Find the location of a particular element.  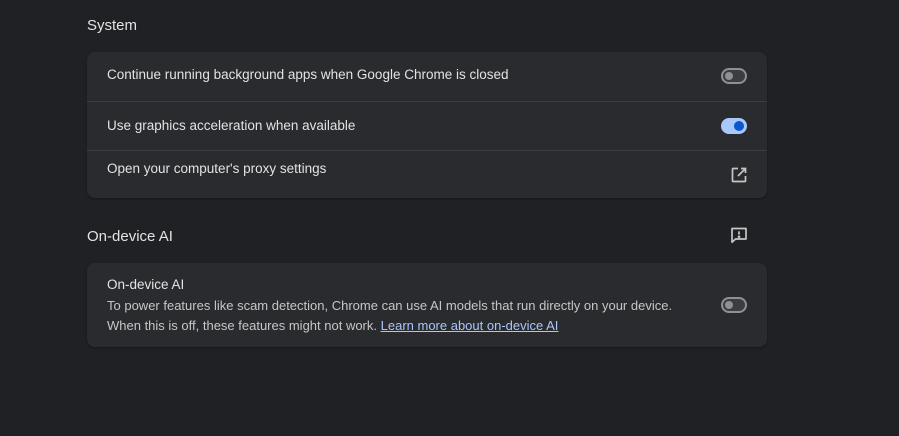

proxy-settings-row: Open your computer's proxy settings is located at coordinates (427, 174).